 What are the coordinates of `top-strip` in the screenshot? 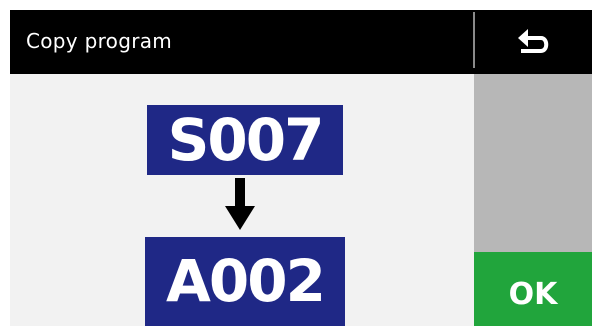 It's located at (296, 5).